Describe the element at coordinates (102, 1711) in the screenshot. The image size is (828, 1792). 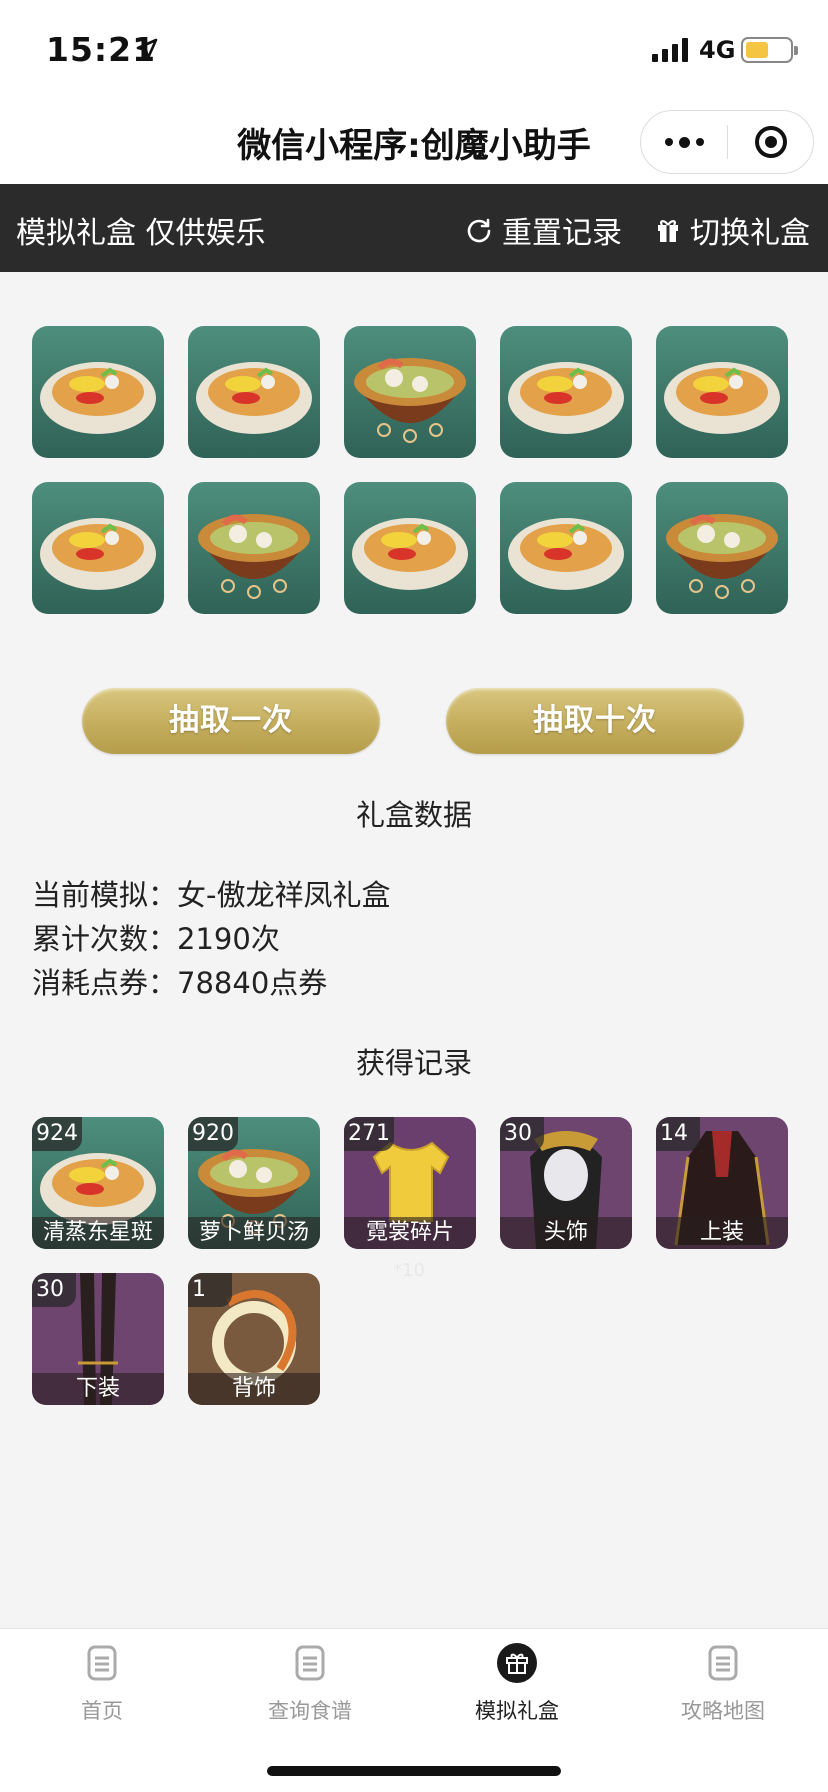
I see `tab-home-label: 首页` at that location.